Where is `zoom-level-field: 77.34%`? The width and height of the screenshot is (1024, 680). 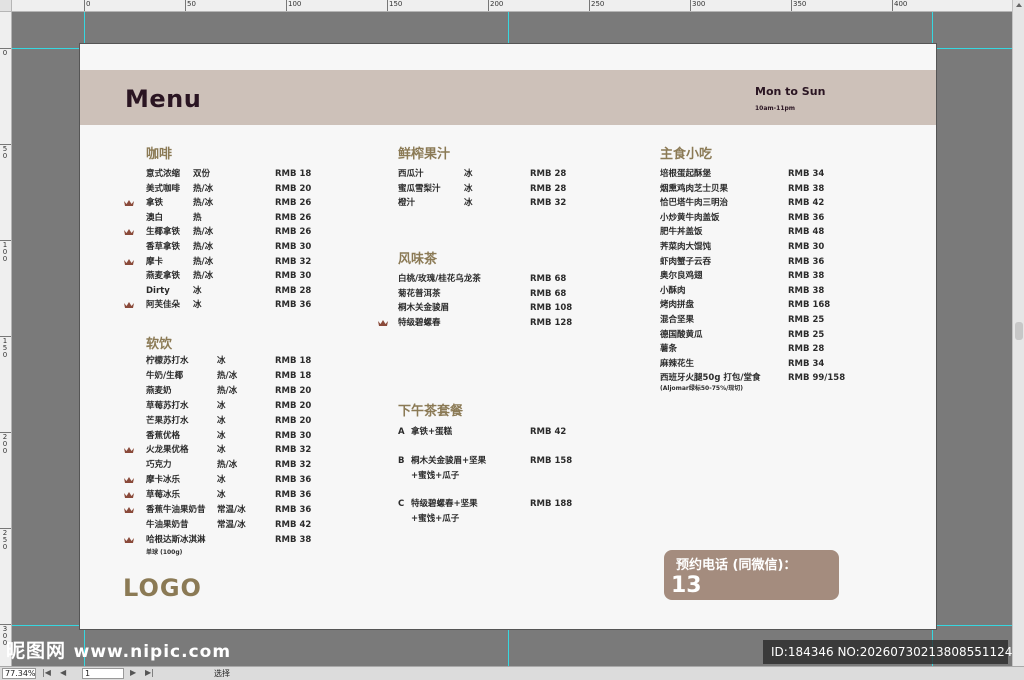 zoom-level-field: 77.34% is located at coordinates (19, 673).